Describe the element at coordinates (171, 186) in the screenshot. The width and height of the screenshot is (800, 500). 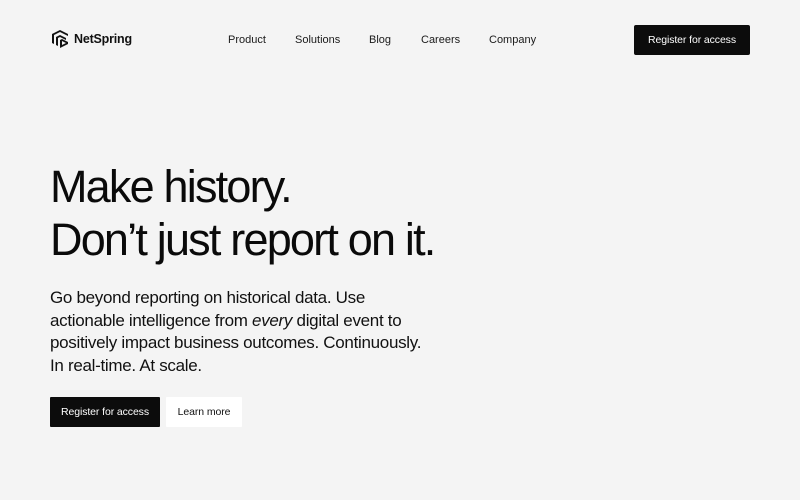
I see `hero-title-line-1: Make history.` at that location.